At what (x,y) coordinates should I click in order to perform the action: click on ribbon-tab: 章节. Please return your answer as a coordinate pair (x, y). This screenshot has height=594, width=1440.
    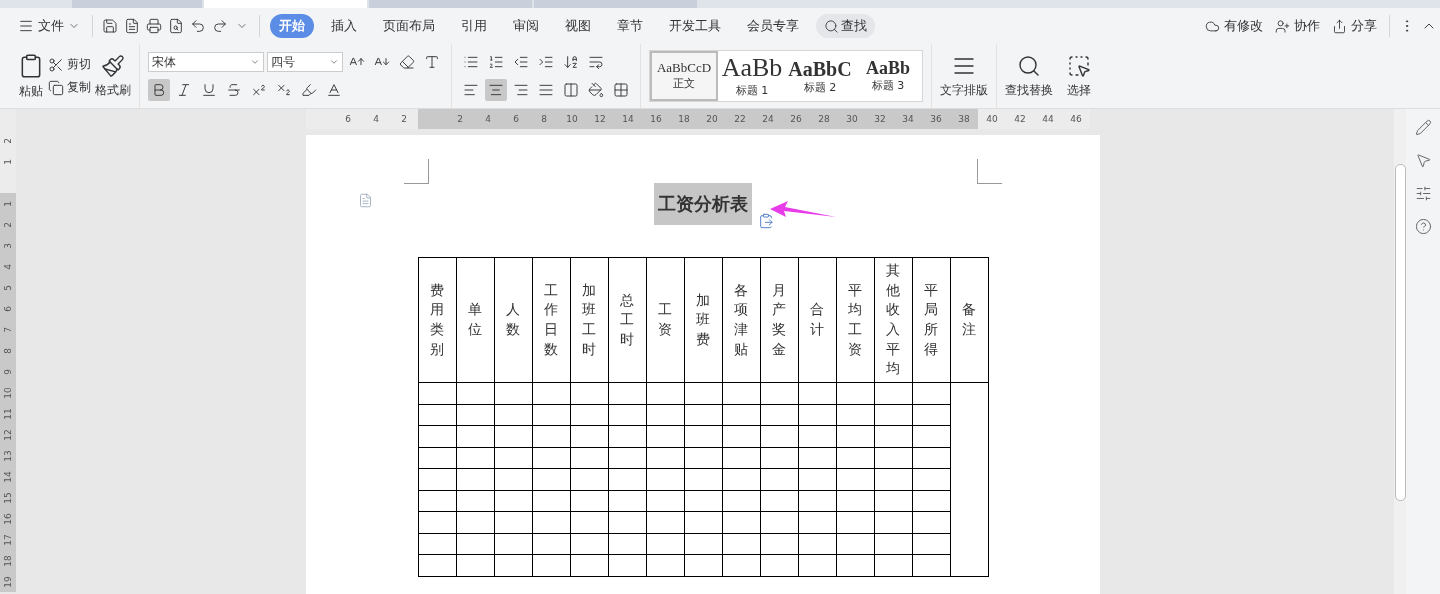
    Looking at the image, I should click on (630, 26).